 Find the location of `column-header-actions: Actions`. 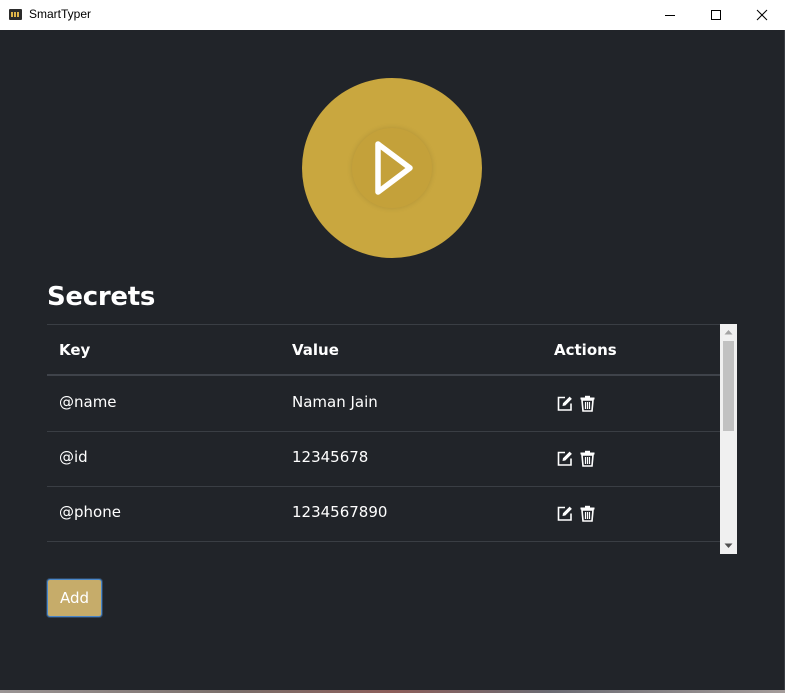

column-header-actions: Actions is located at coordinates (585, 350).